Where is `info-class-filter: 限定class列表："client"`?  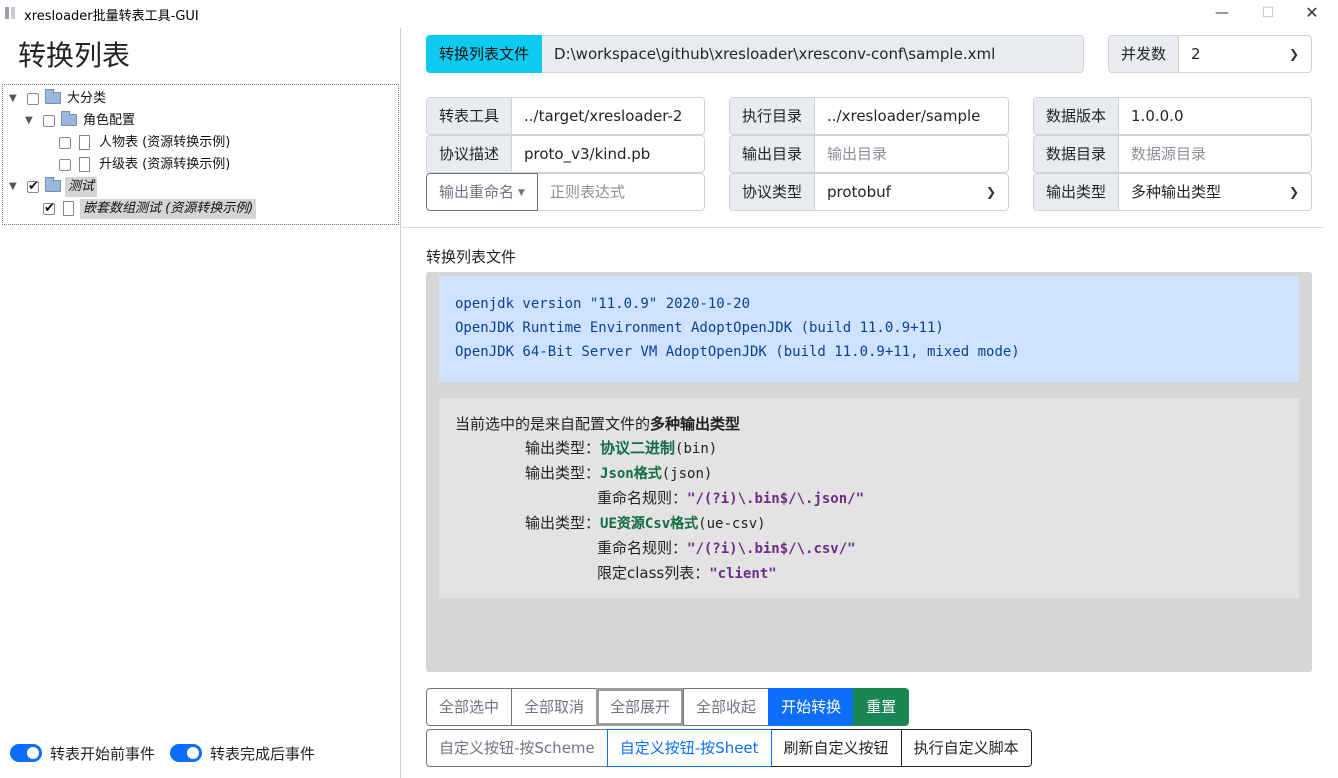 info-class-filter: 限定class列表："client" is located at coordinates (869, 573).